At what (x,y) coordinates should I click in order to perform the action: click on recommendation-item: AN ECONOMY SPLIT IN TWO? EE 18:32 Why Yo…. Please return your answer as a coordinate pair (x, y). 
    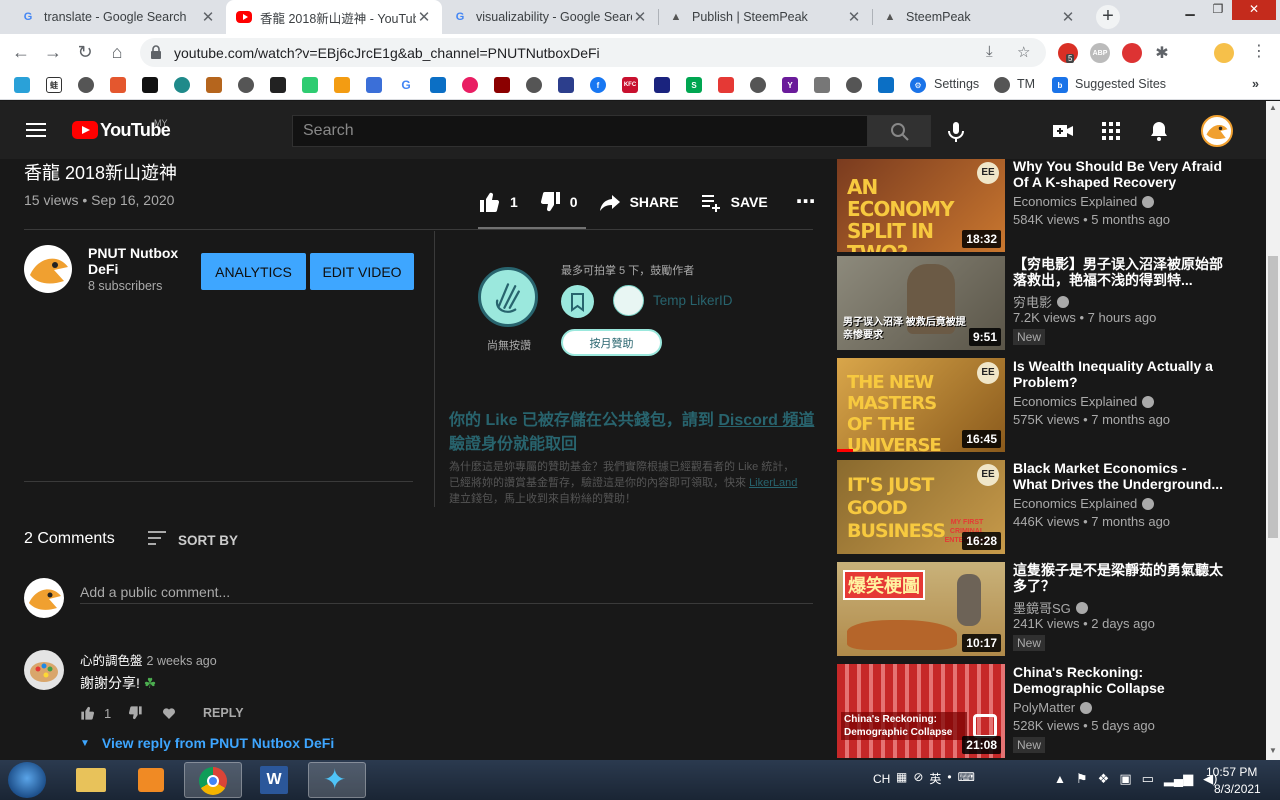
    Looking at the image, I should click on (1047, 205).